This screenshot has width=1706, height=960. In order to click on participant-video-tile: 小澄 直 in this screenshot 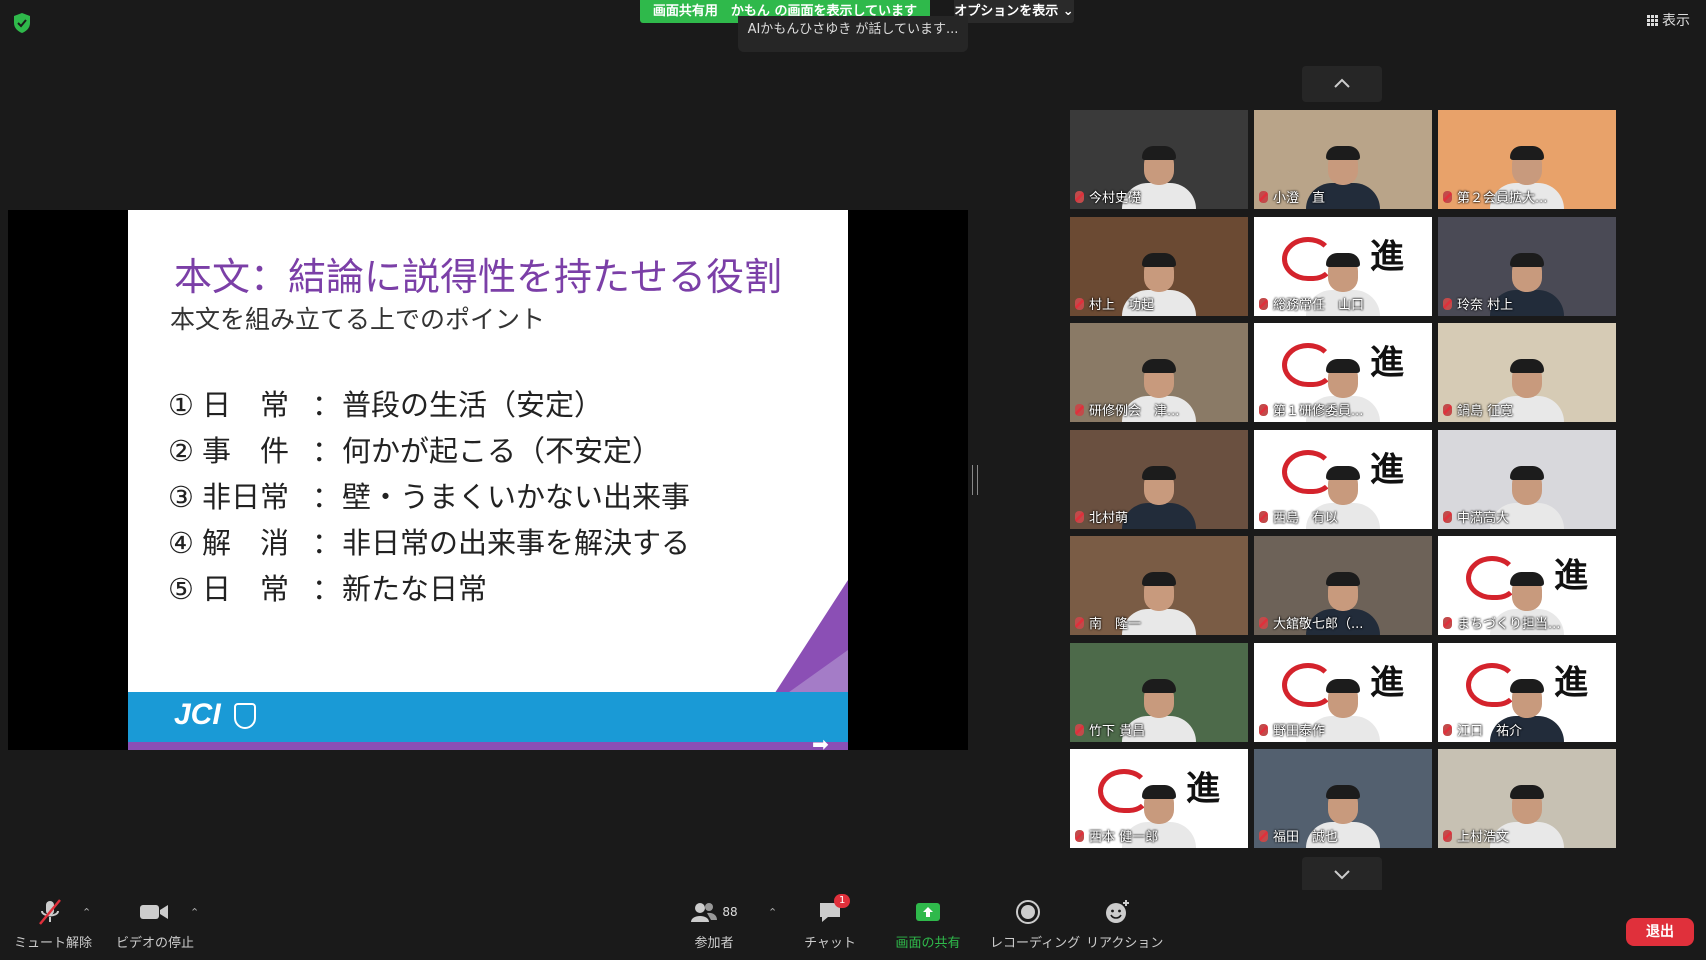, I will do `click(1343, 159)`.